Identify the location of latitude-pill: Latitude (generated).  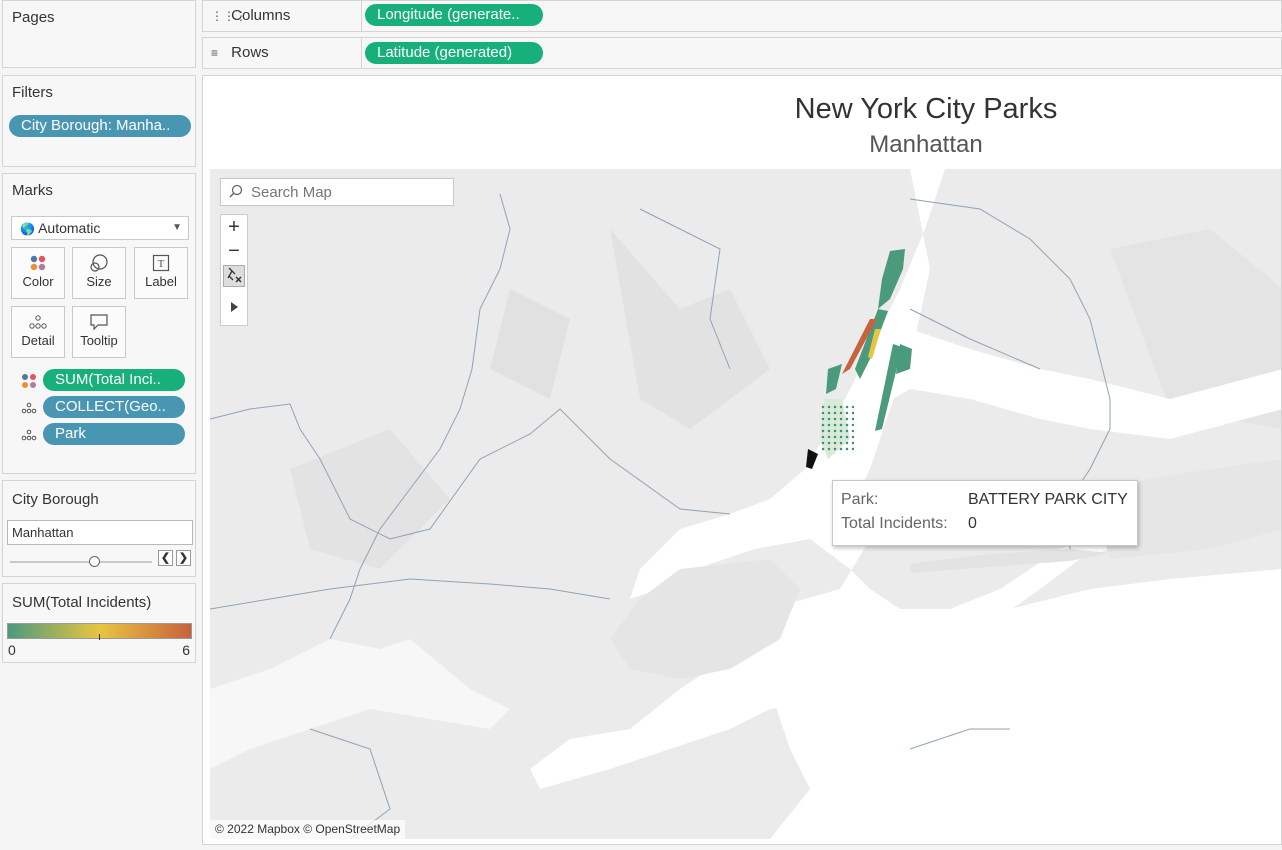
(454, 53).